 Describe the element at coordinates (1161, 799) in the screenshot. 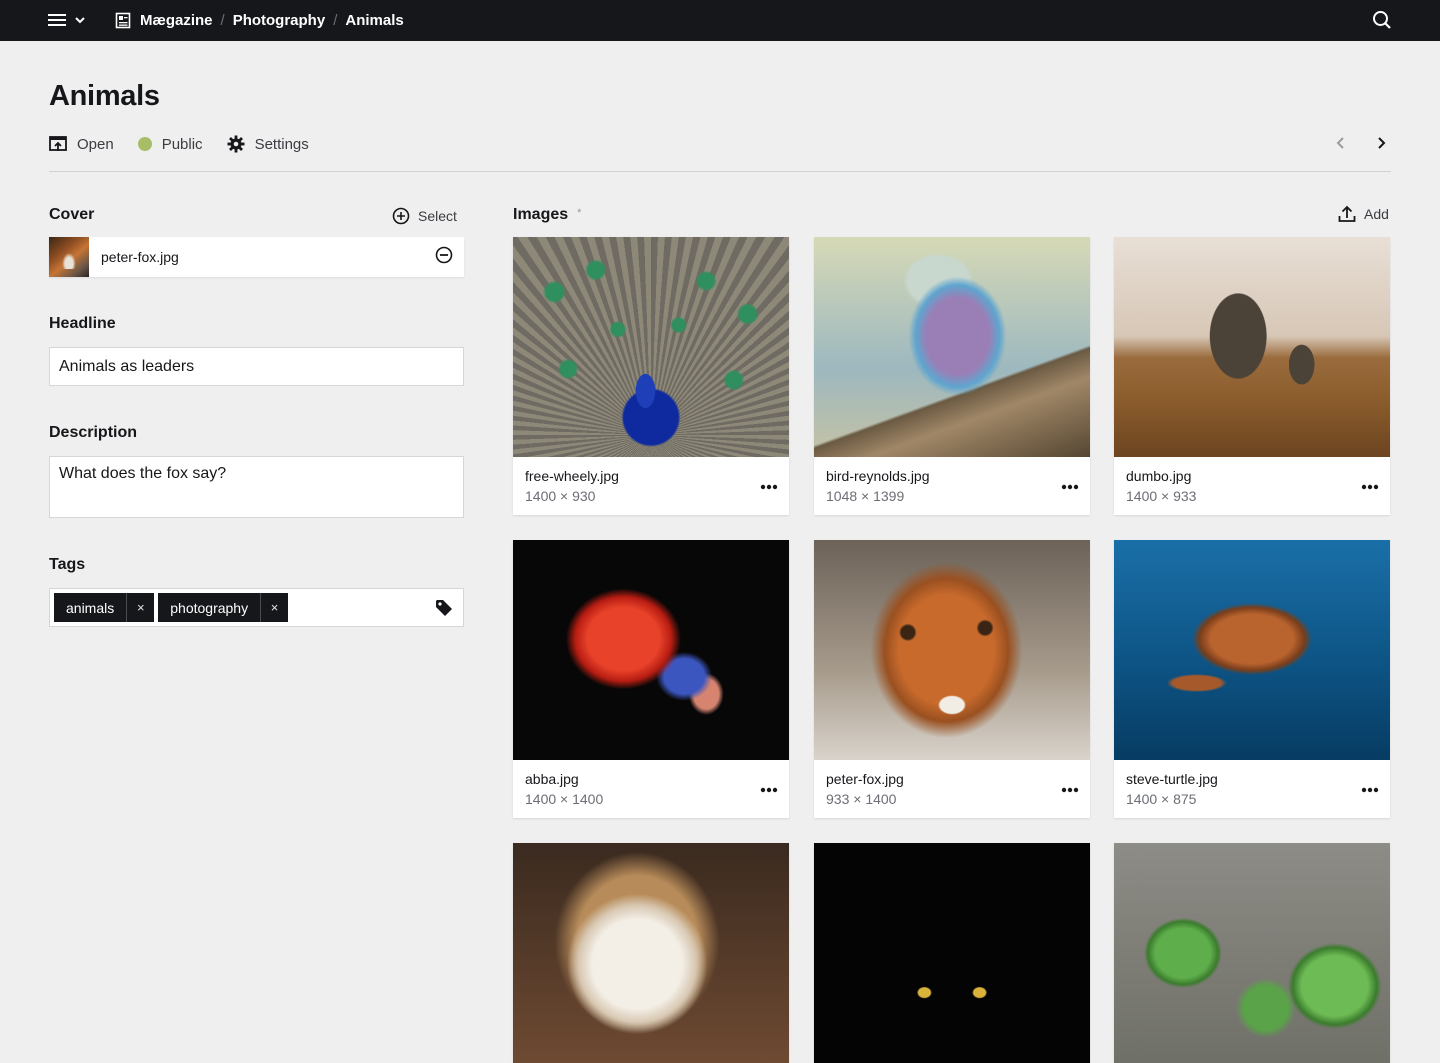

I see `image-dimensions: 1400 × 875` at that location.